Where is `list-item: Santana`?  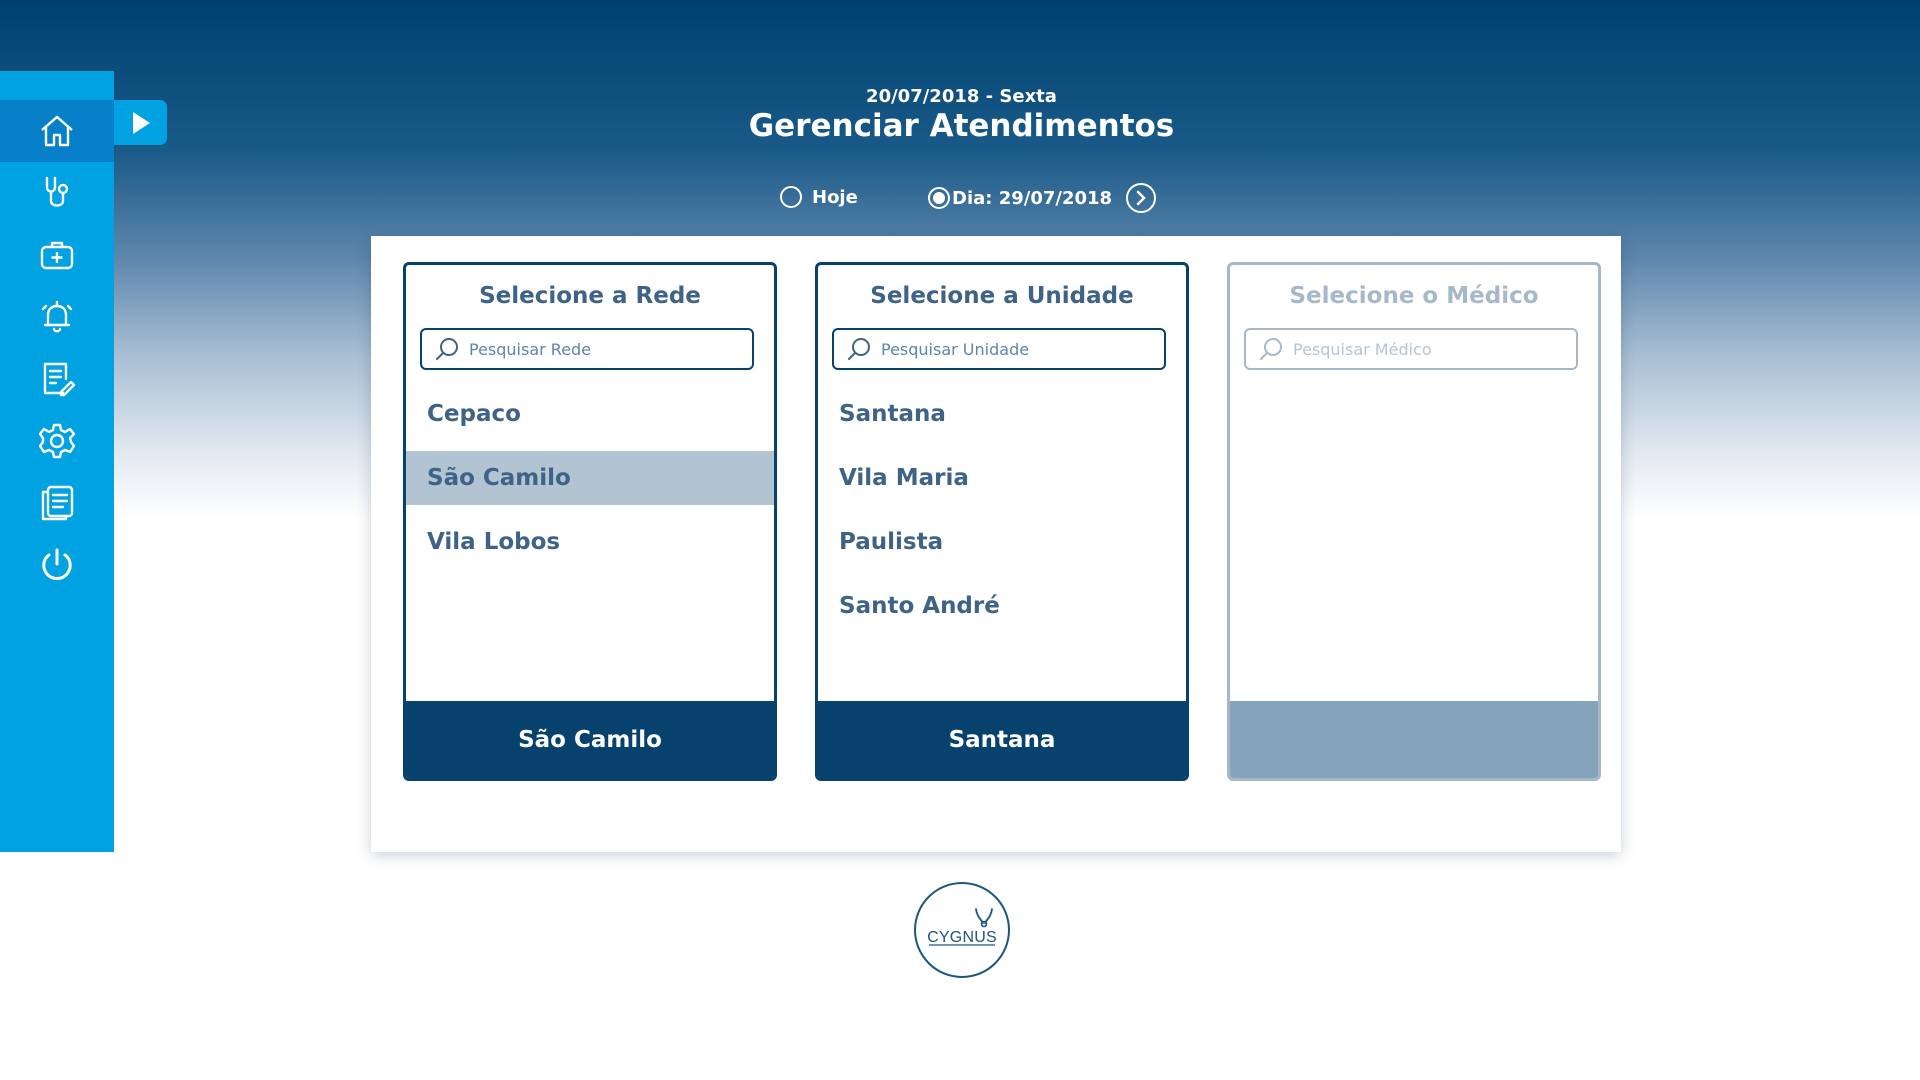
list-item: Santana is located at coordinates (1002, 414).